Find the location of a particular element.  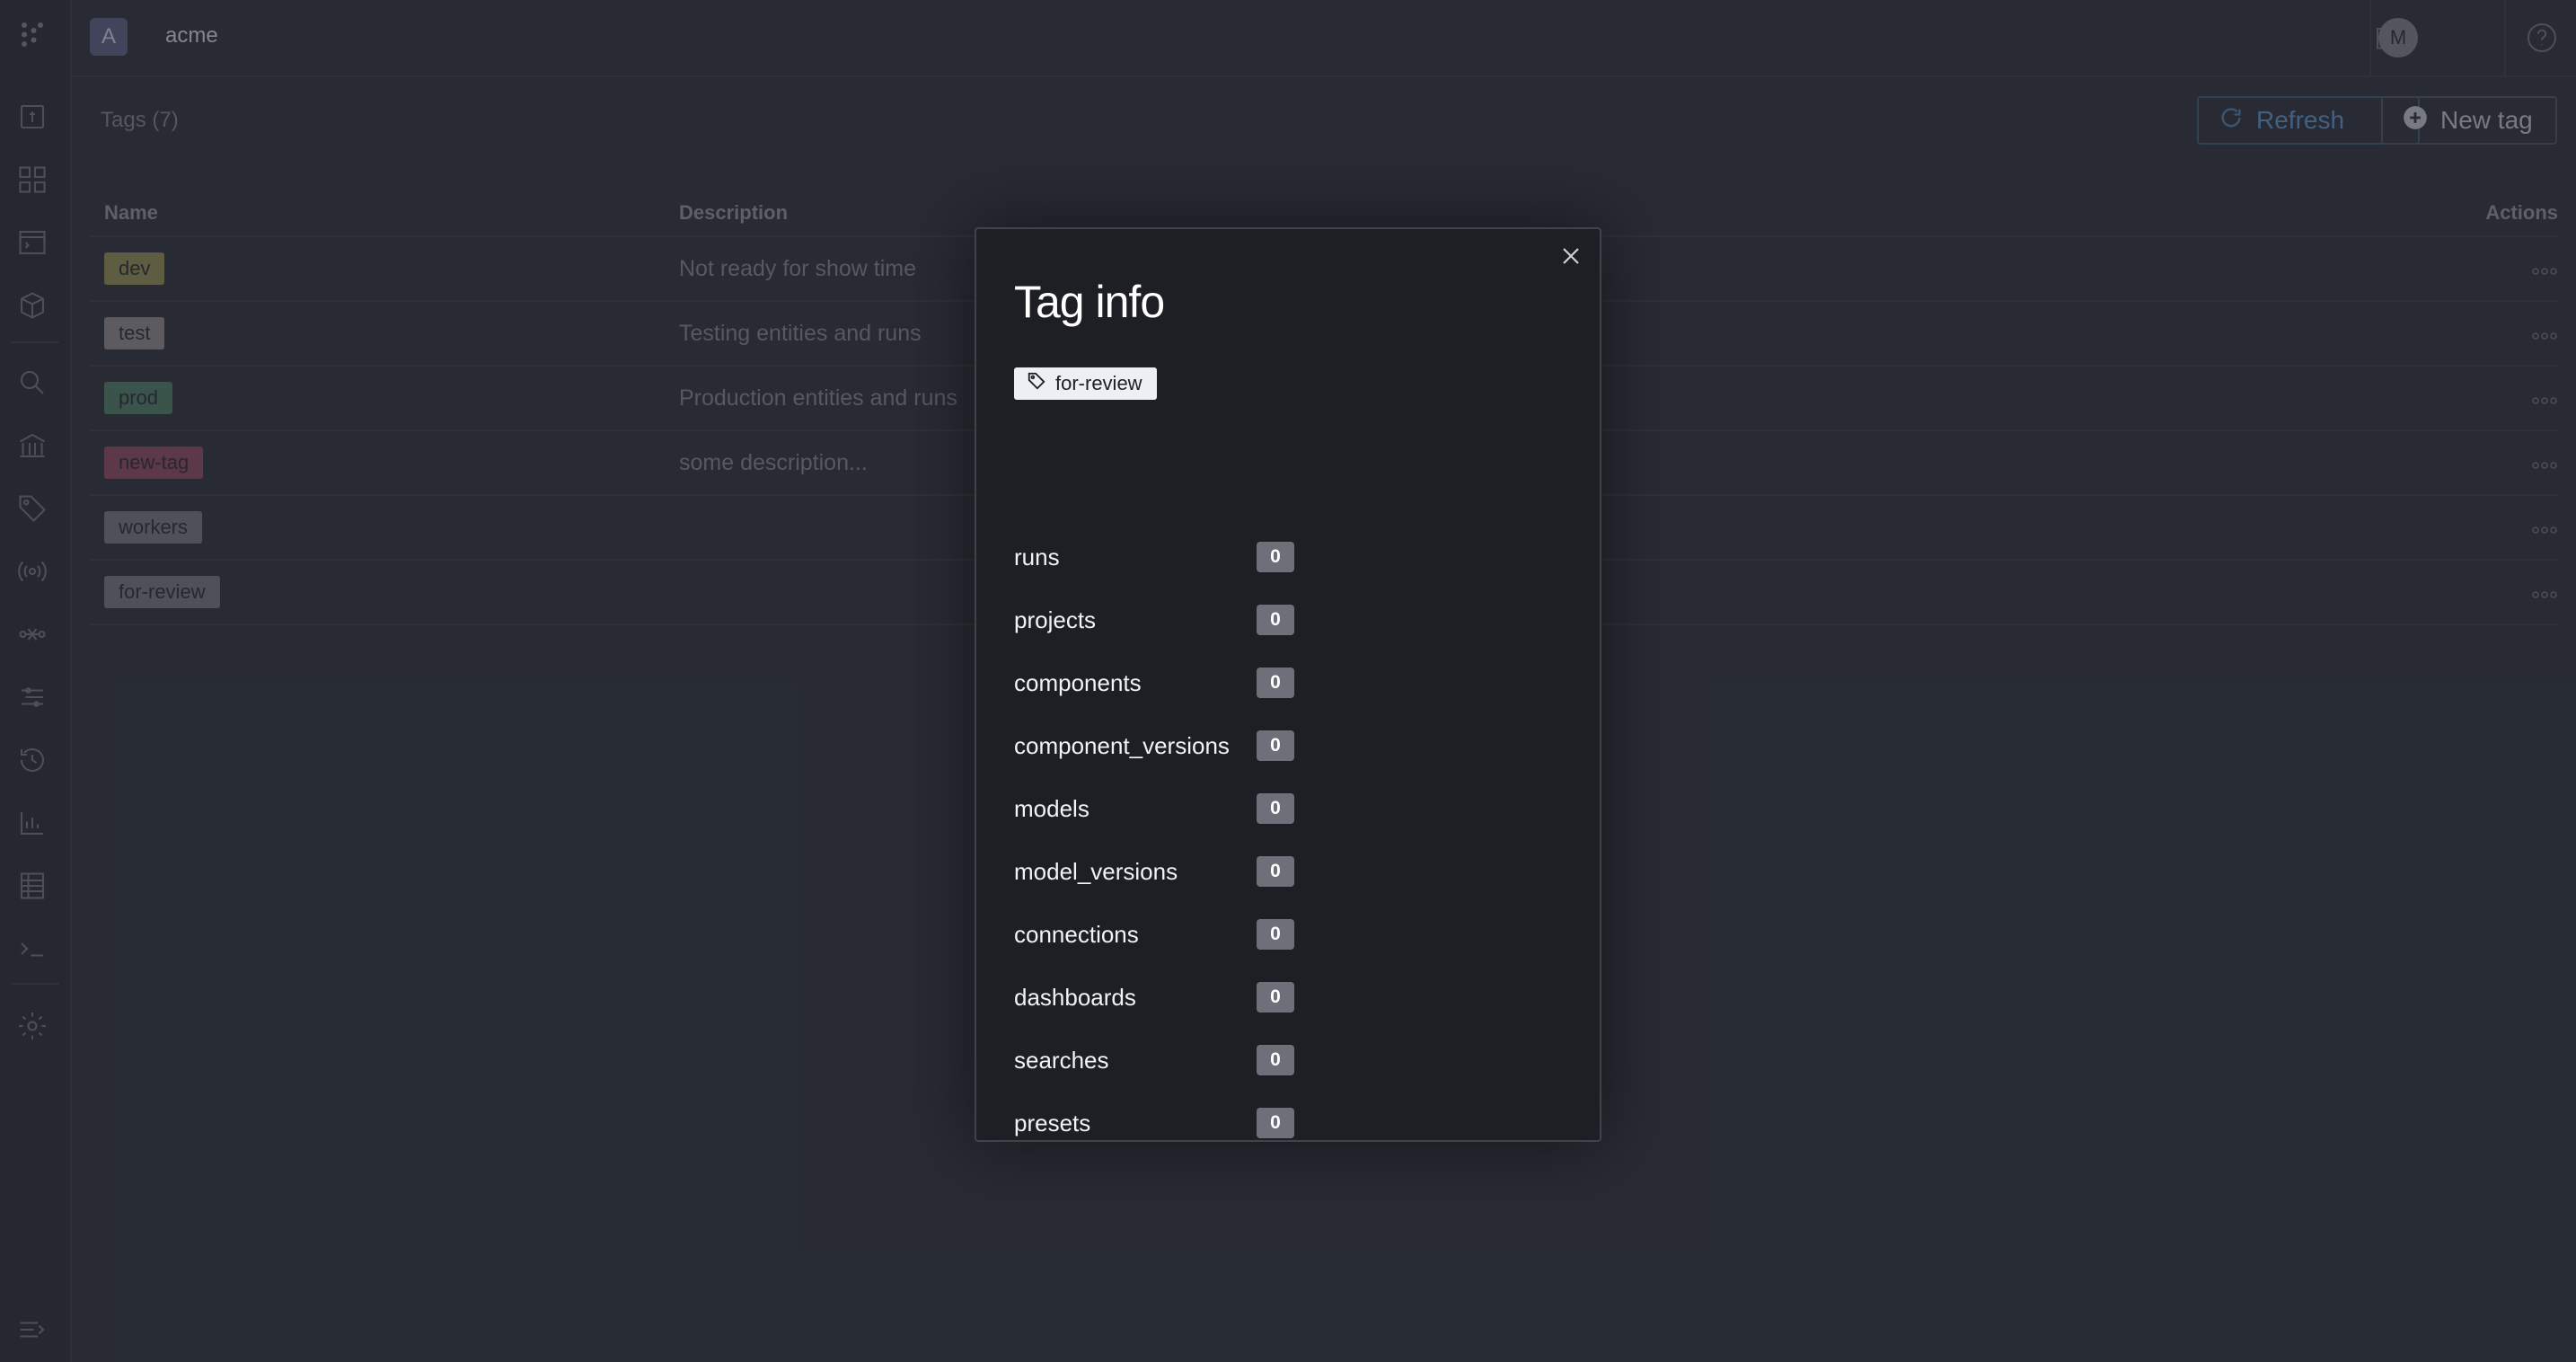

stat-label: connections is located at coordinates (1076, 934).